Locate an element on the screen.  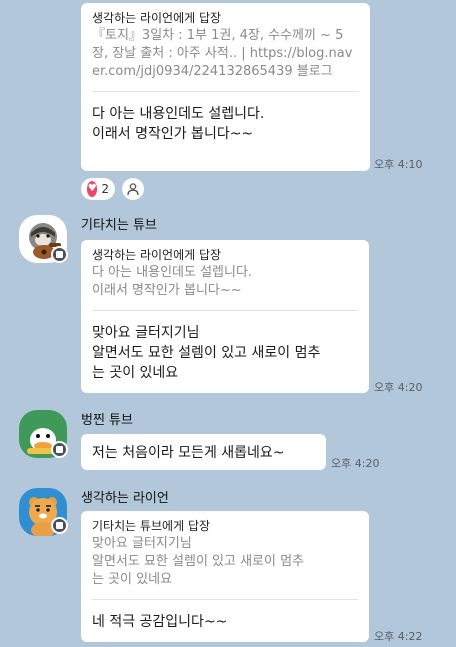
reaction-pill: ♥ 2 is located at coordinates (98, 189).